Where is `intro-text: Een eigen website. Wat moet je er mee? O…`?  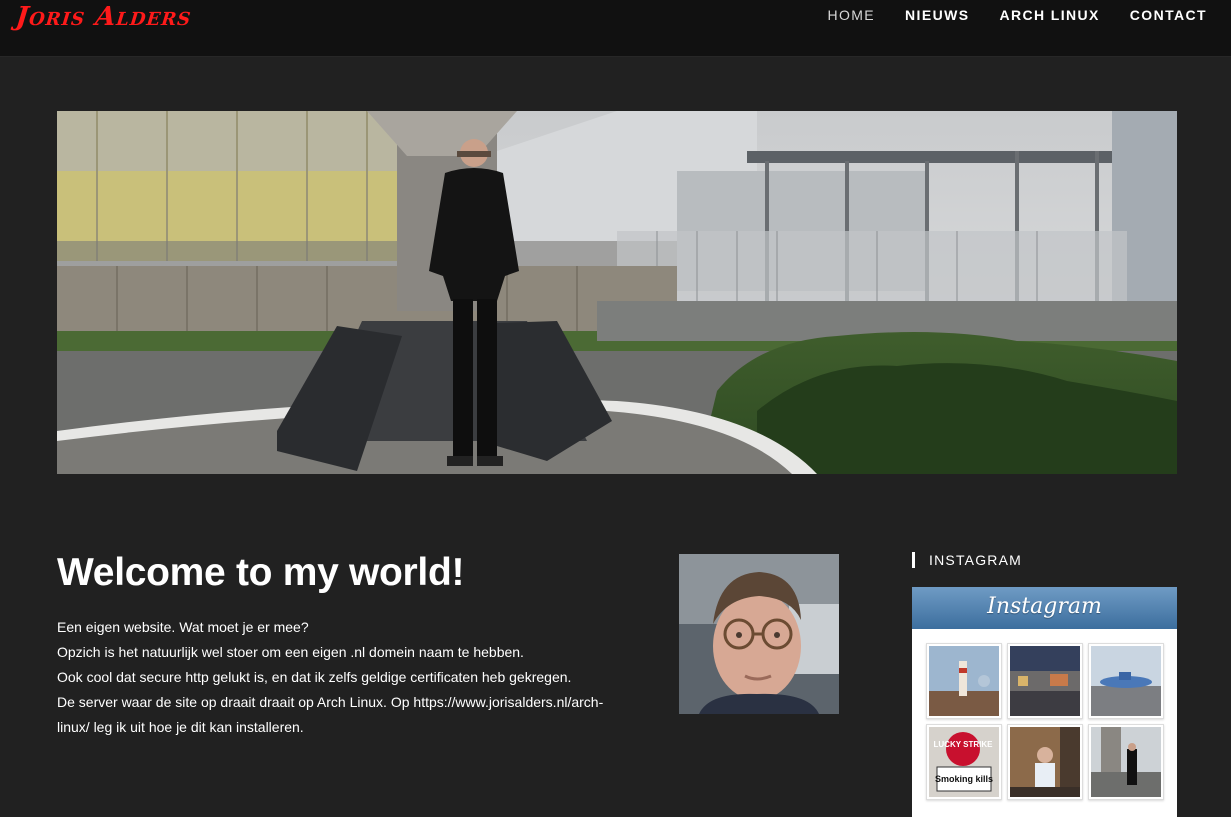
intro-text: Een eigen website. Wat moet je er mee? O… is located at coordinates (337, 677).